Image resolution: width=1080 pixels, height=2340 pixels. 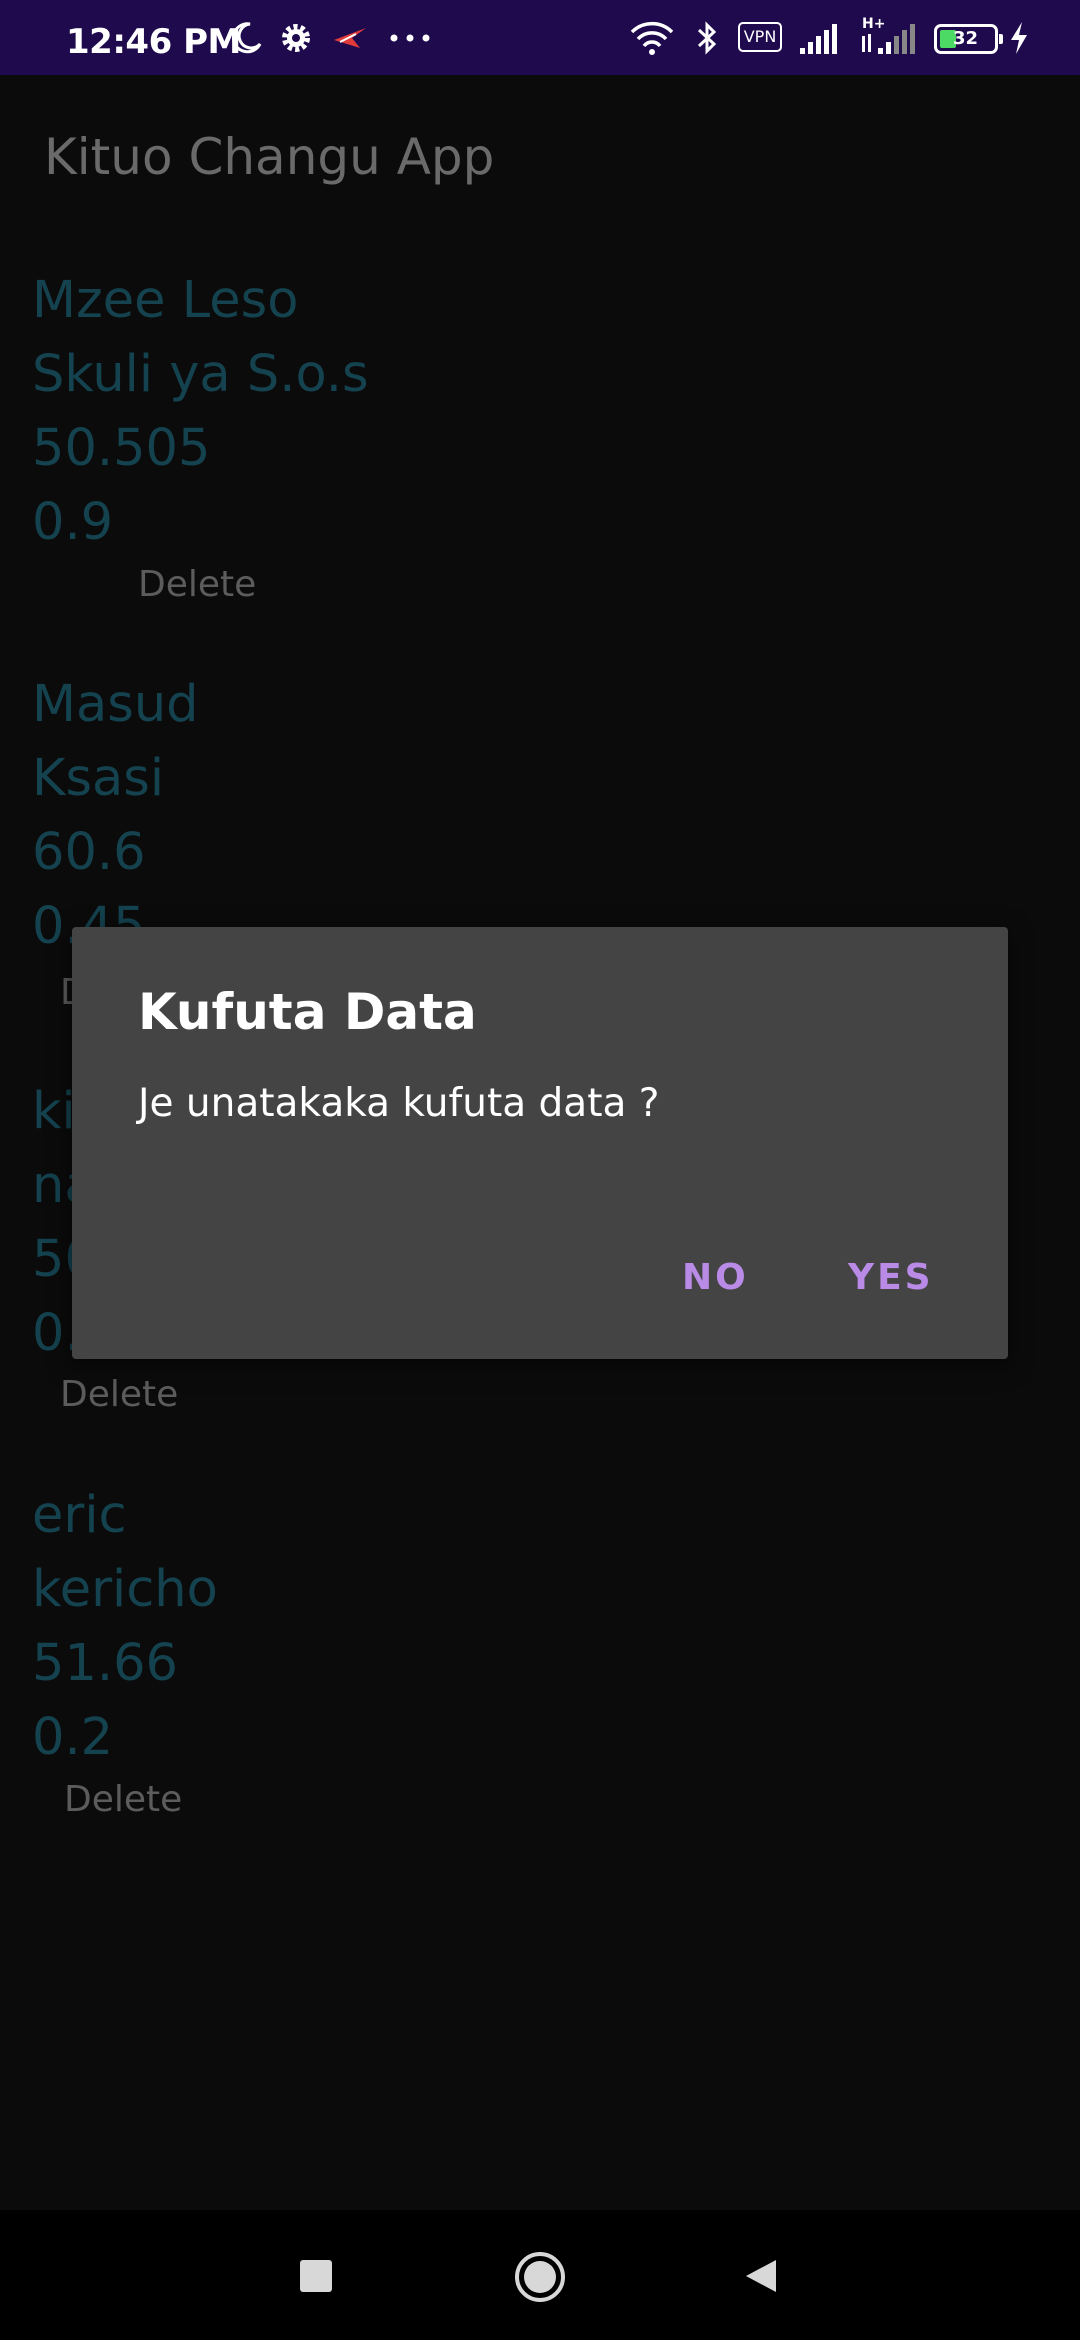 I want to click on entry-value1: 60.6, so click(x=89, y=852).